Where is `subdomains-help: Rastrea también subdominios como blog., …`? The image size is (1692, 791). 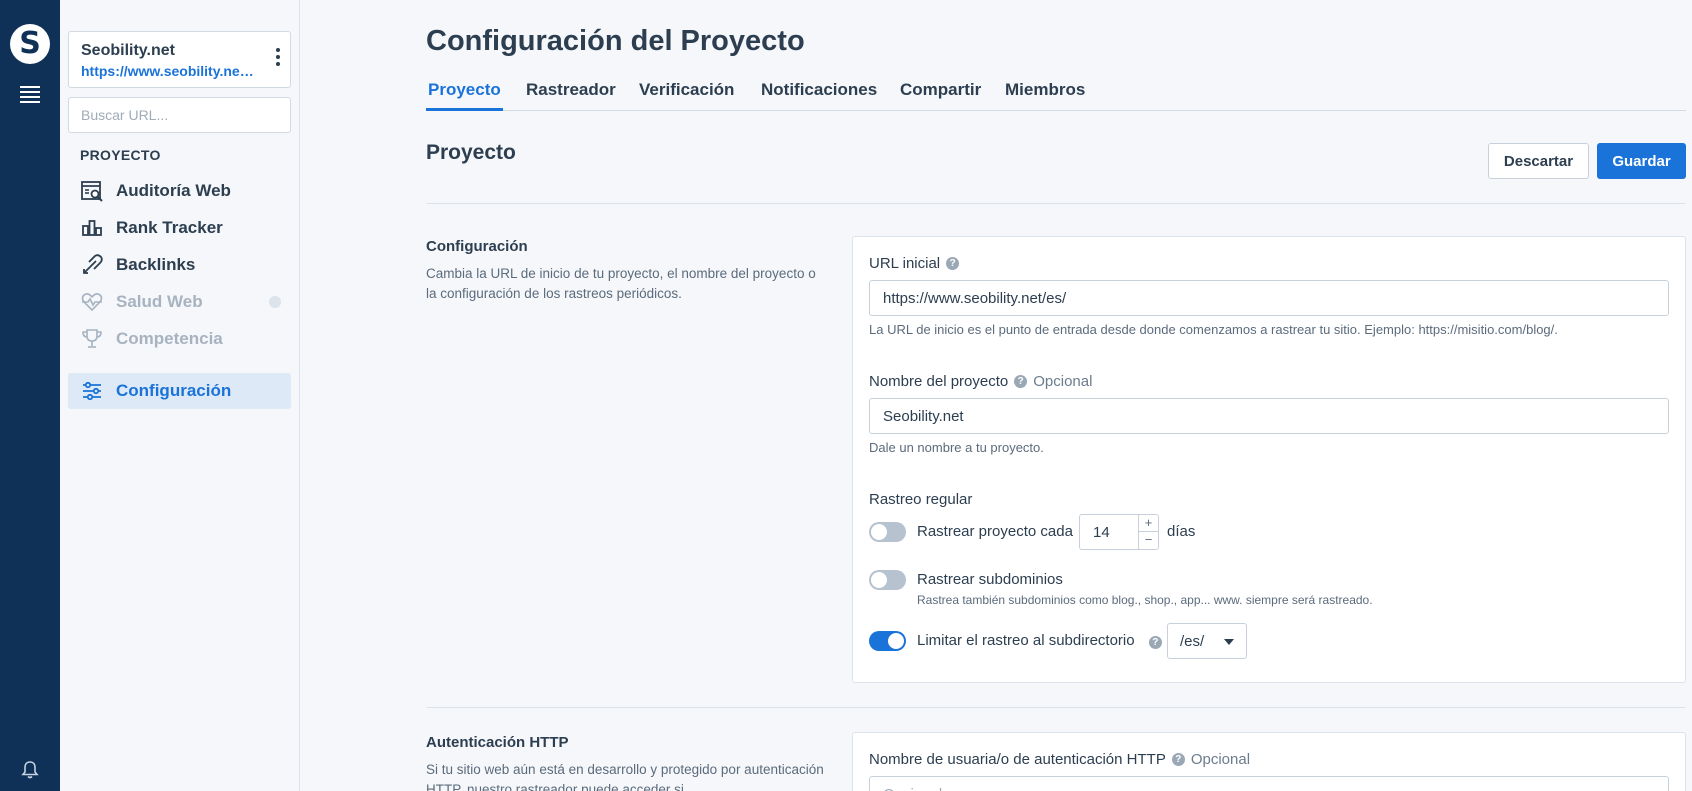
subdomains-help: Rastrea también subdominios como blog., … is located at coordinates (1145, 600).